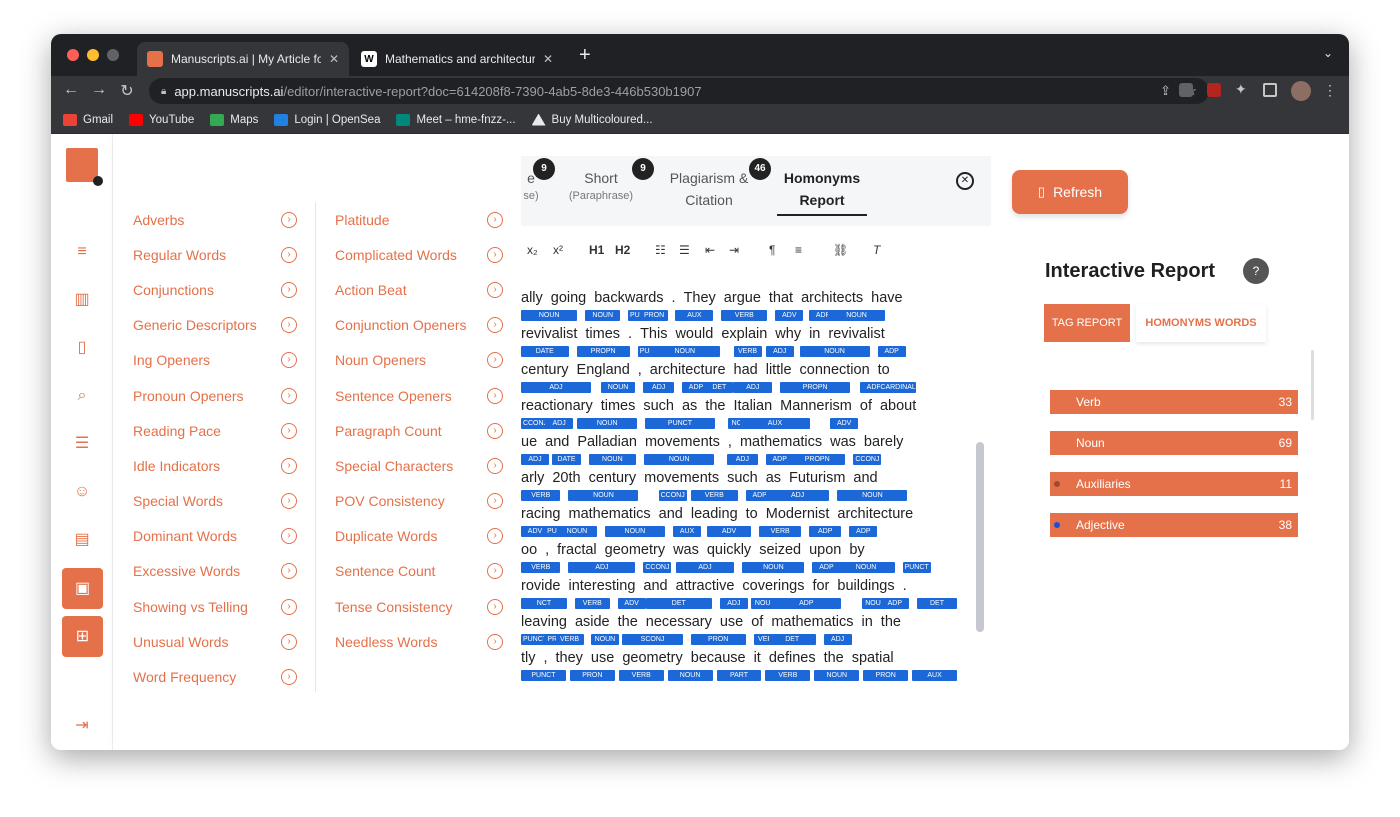 This screenshot has height=817, width=1400. What do you see at coordinates (757, 658) in the screenshot?
I see `word: it` at bounding box center [757, 658].